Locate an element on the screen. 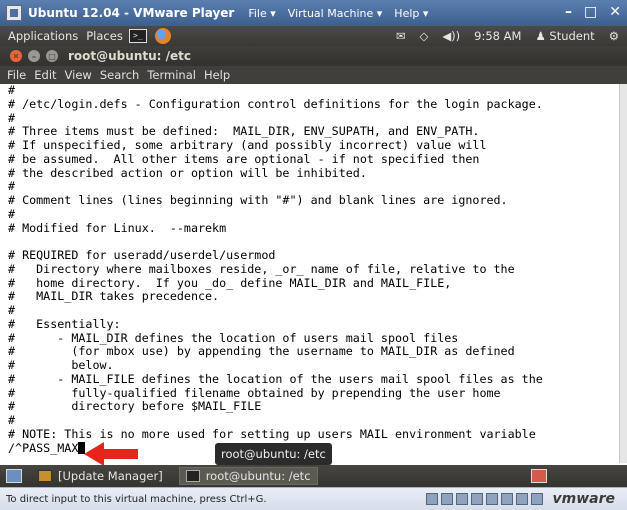 The image size is (627, 510). show-desktop-icon is located at coordinates (14, 476).